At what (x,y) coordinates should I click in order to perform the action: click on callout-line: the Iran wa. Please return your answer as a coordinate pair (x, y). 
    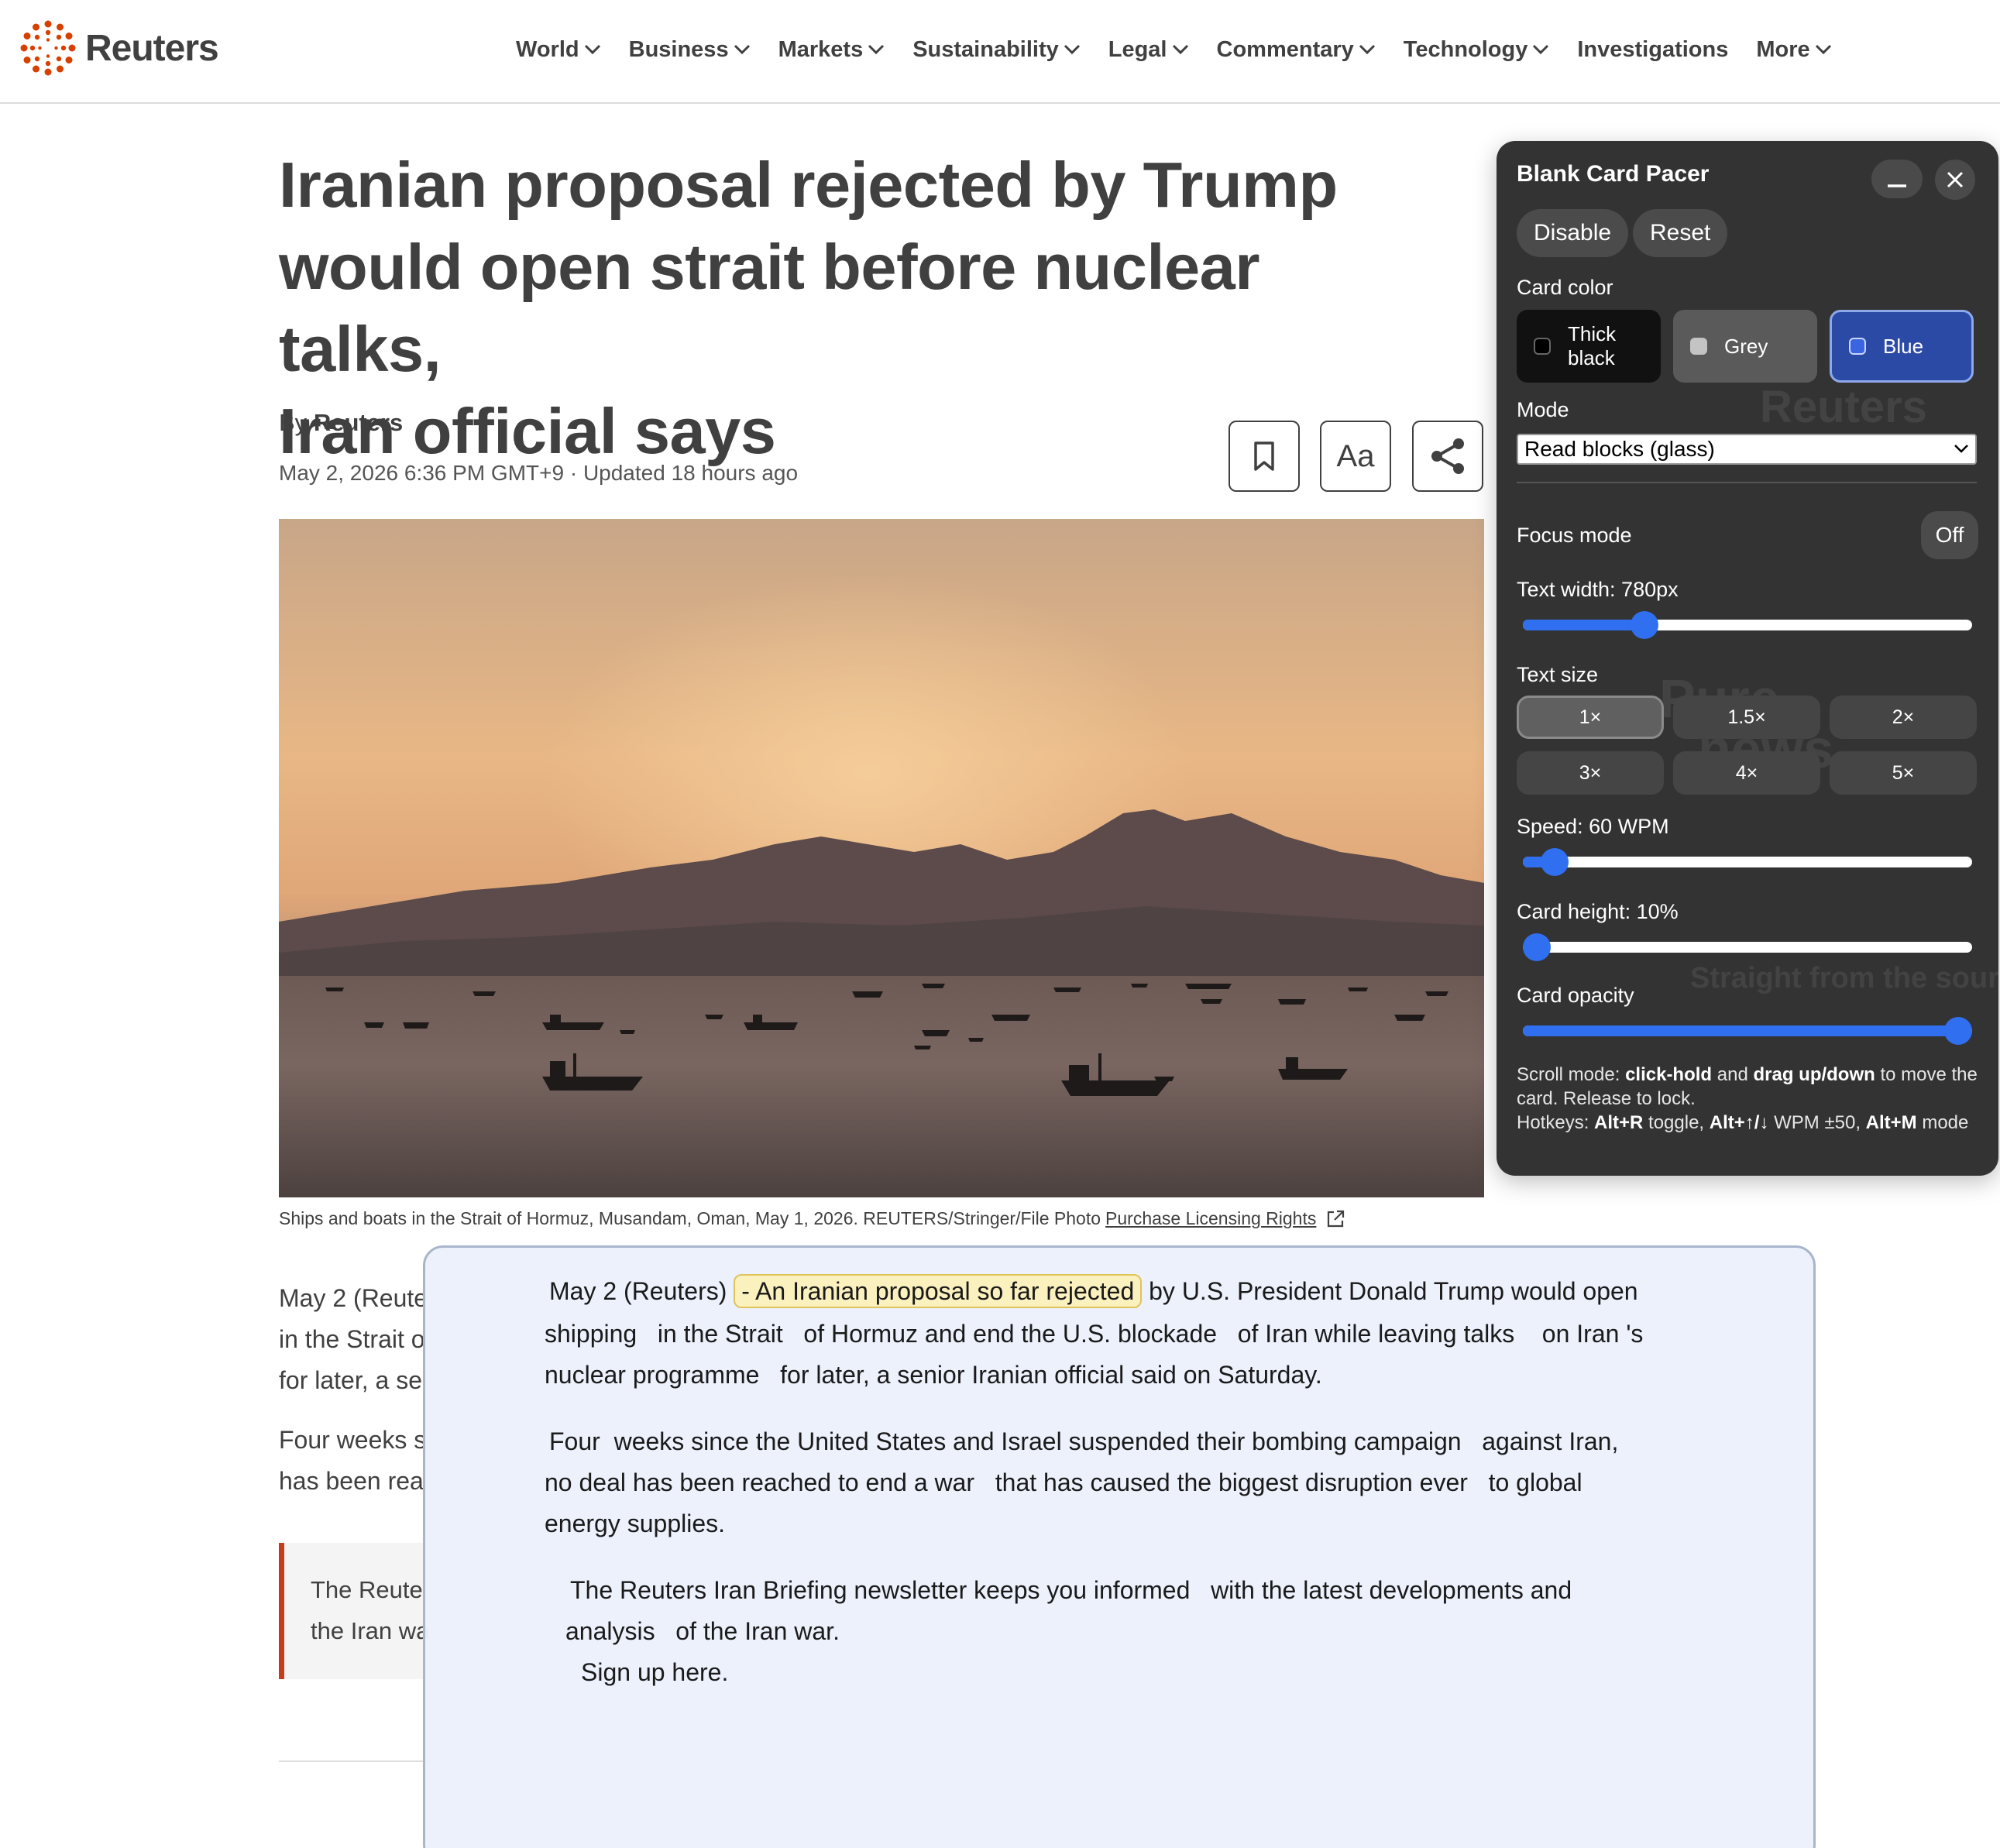
    Looking at the image, I should click on (370, 1630).